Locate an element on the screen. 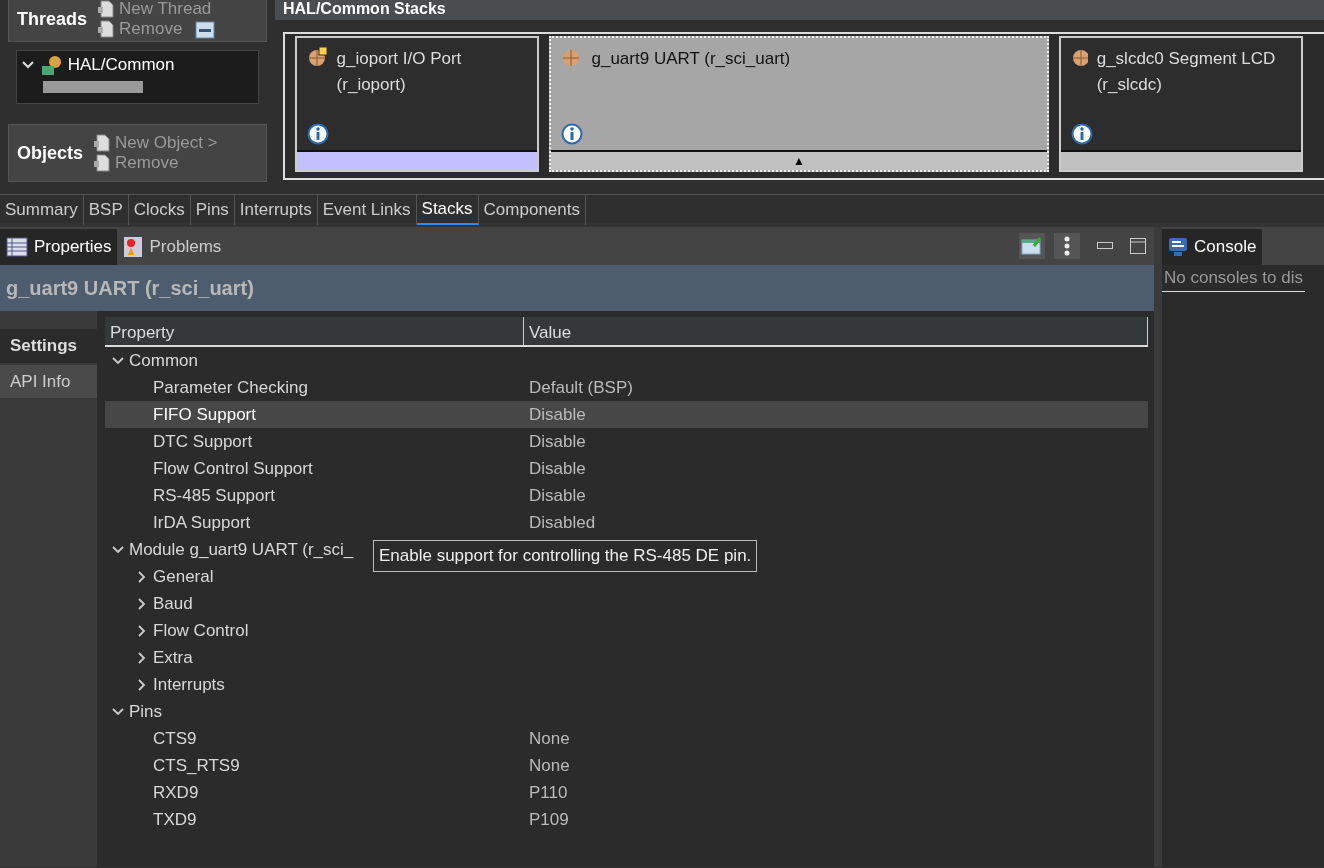 This screenshot has width=1324, height=868. panel-title: Objects is located at coordinates (50, 153).